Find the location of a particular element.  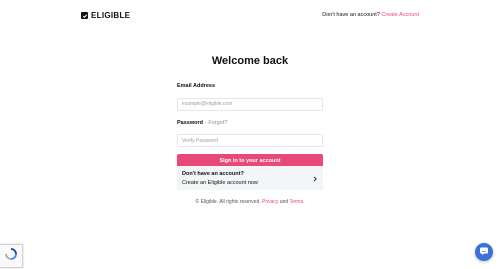

password-label: Password - Forgot? is located at coordinates (250, 123).